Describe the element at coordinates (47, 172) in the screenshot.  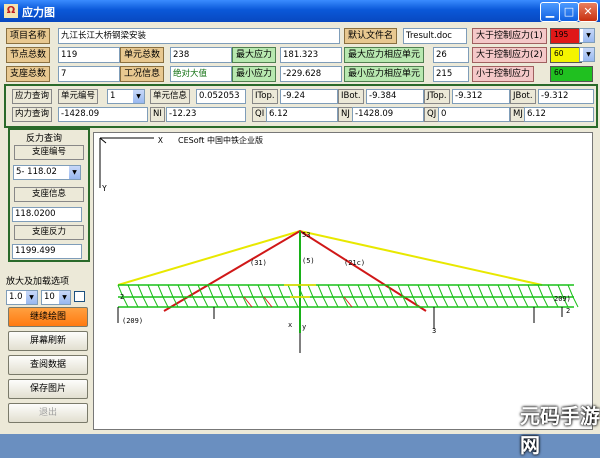
I see `support-number-select: 5- 118.02 ▼` at that location.